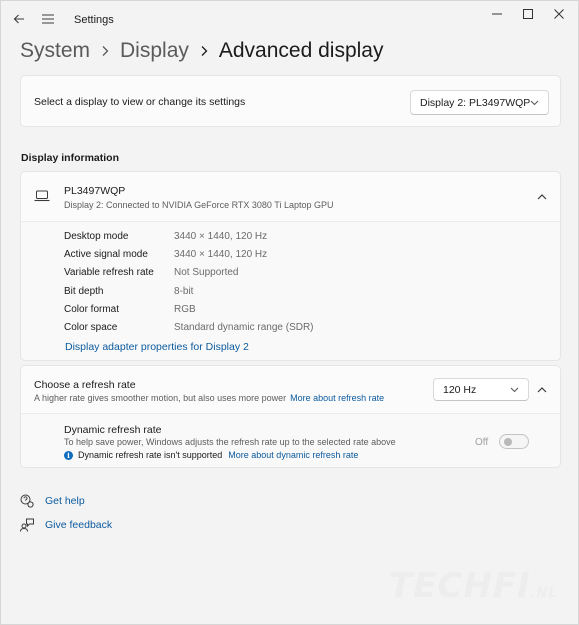  I want to click on toggle-state-label: Off, so click(482, 442).